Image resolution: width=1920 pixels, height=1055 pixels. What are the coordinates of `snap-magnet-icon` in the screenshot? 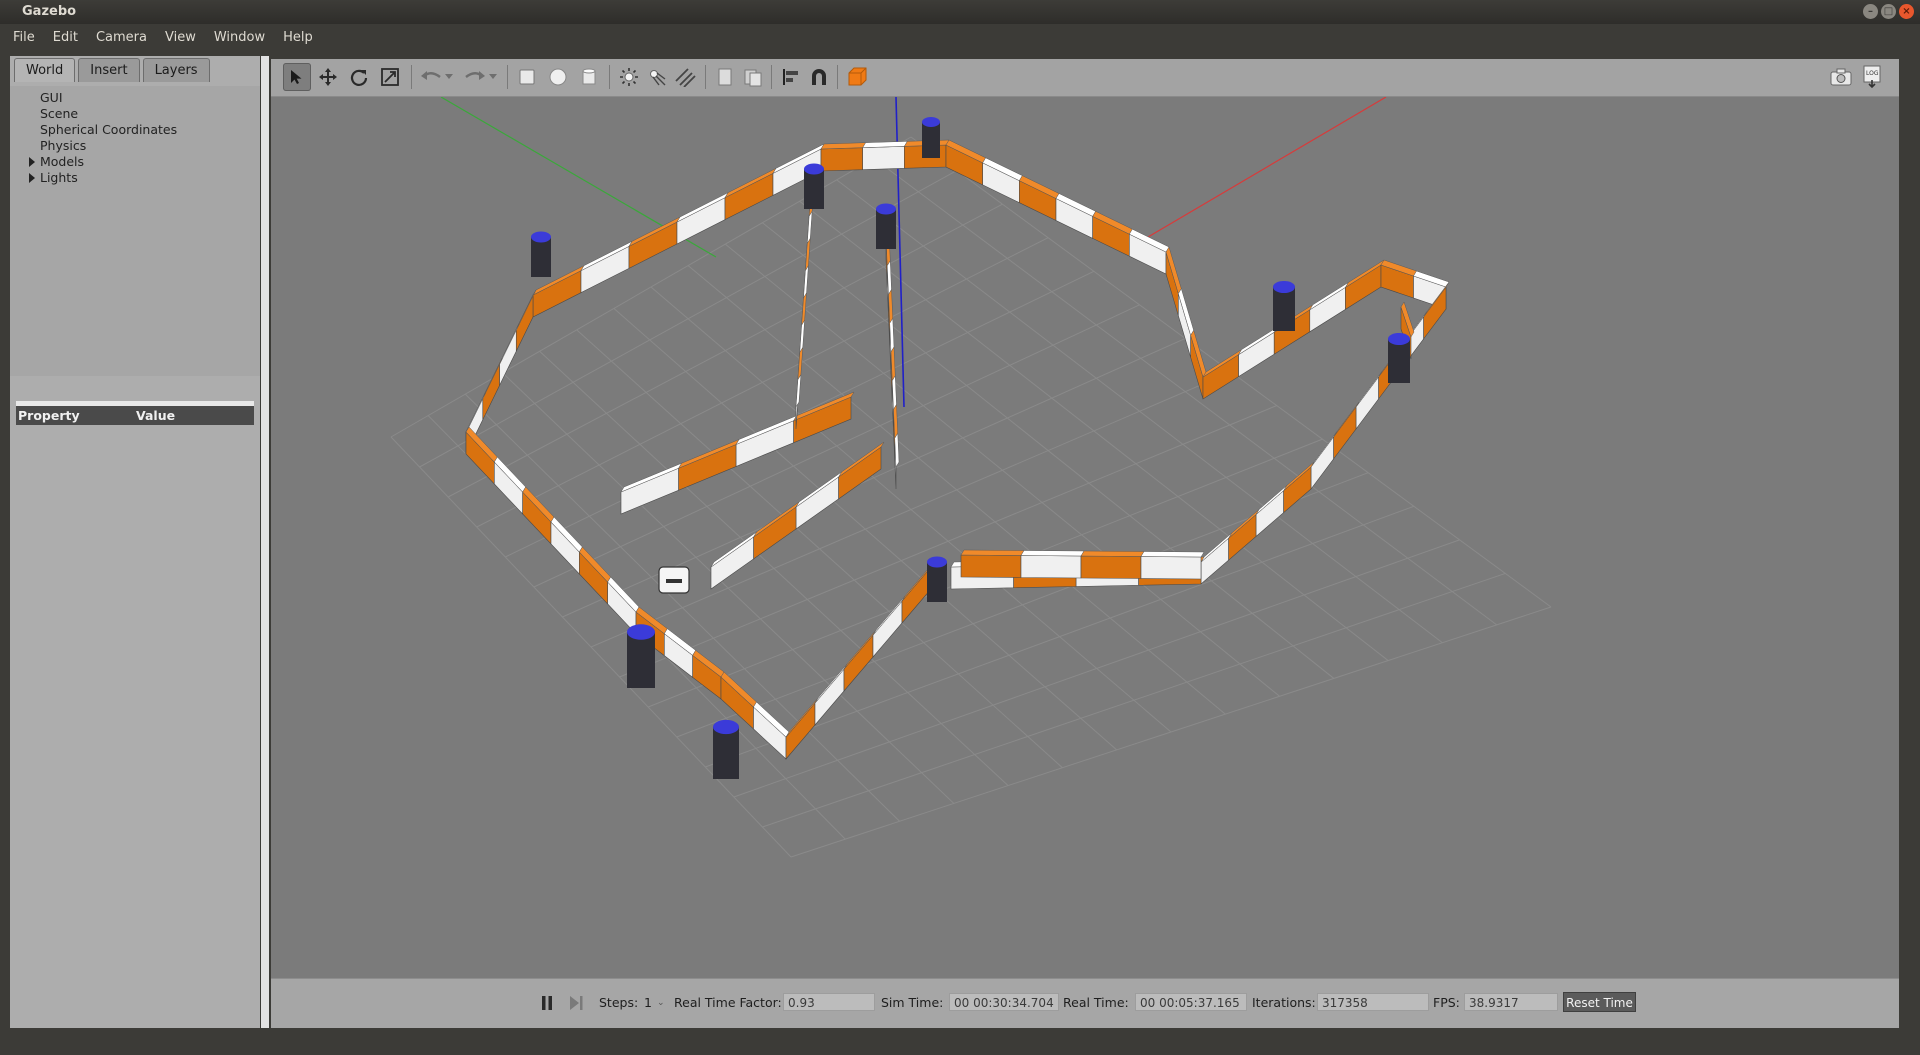 It's located at (819, 77).